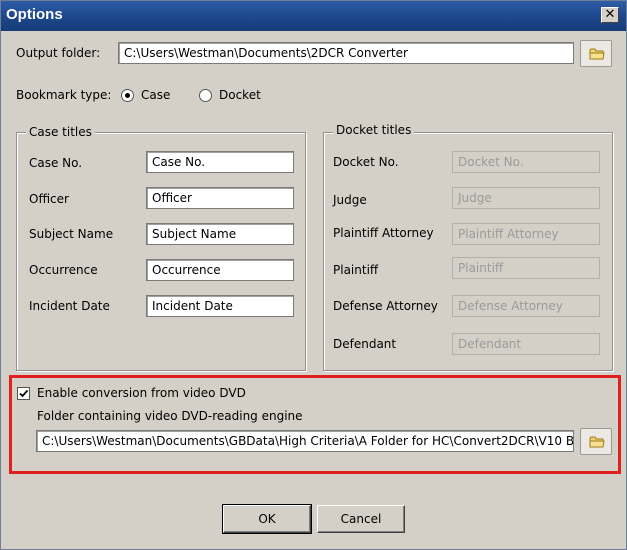  What do you see at coordinates (220, 306) in the screenshot?
I see `incident-date-input: Incident Date` at bounding box center [220, 306].